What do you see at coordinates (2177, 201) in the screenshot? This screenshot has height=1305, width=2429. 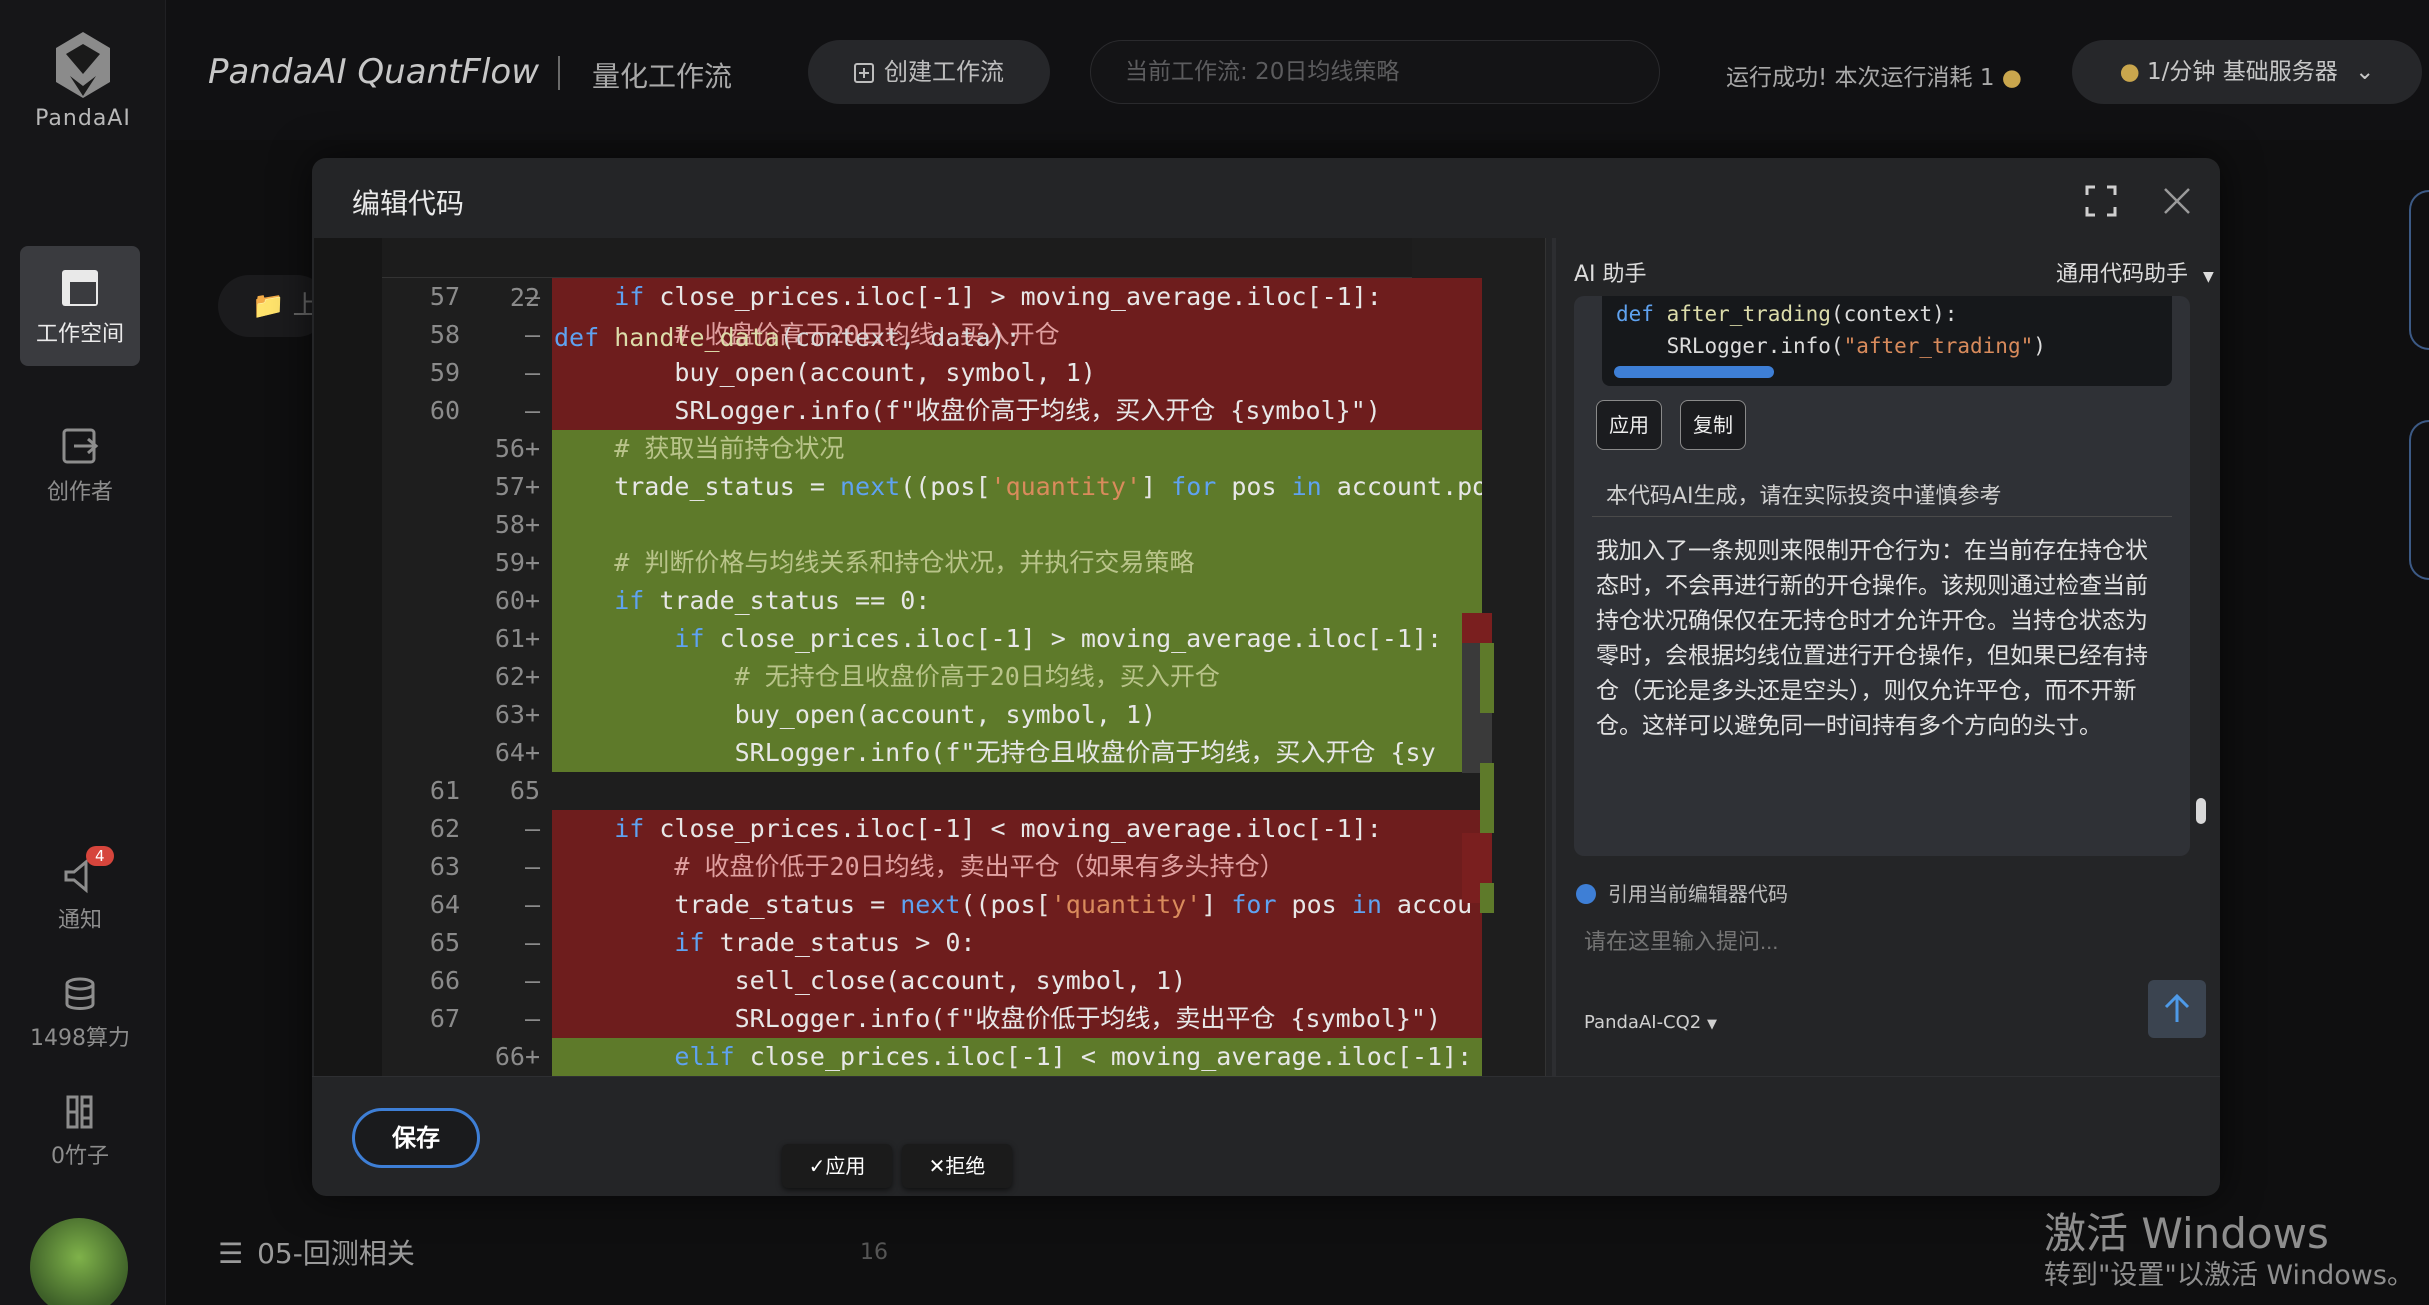 I see `close-icon` at bounding box center [2177, 201].